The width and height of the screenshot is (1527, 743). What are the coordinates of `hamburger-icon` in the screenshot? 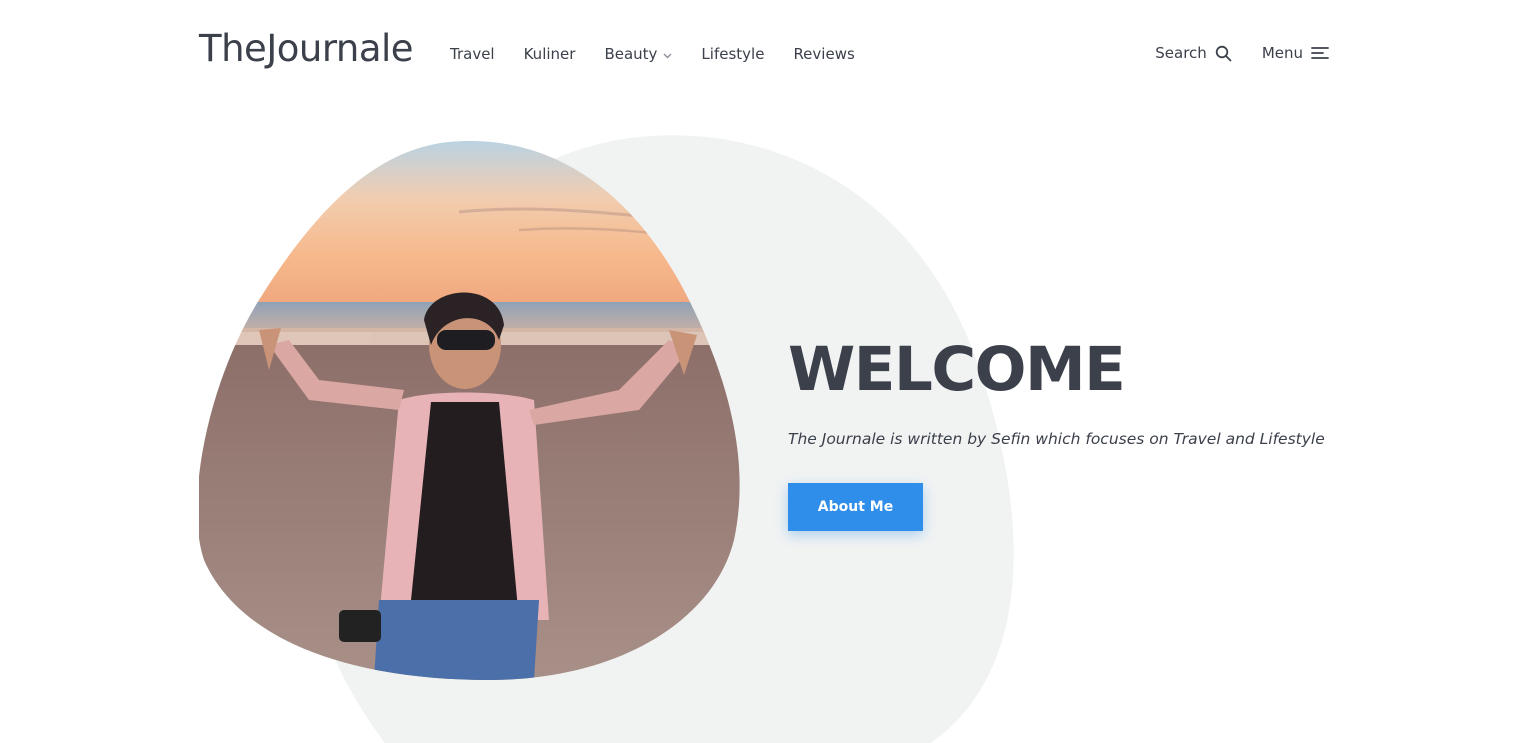 It's located at (1320, 53).